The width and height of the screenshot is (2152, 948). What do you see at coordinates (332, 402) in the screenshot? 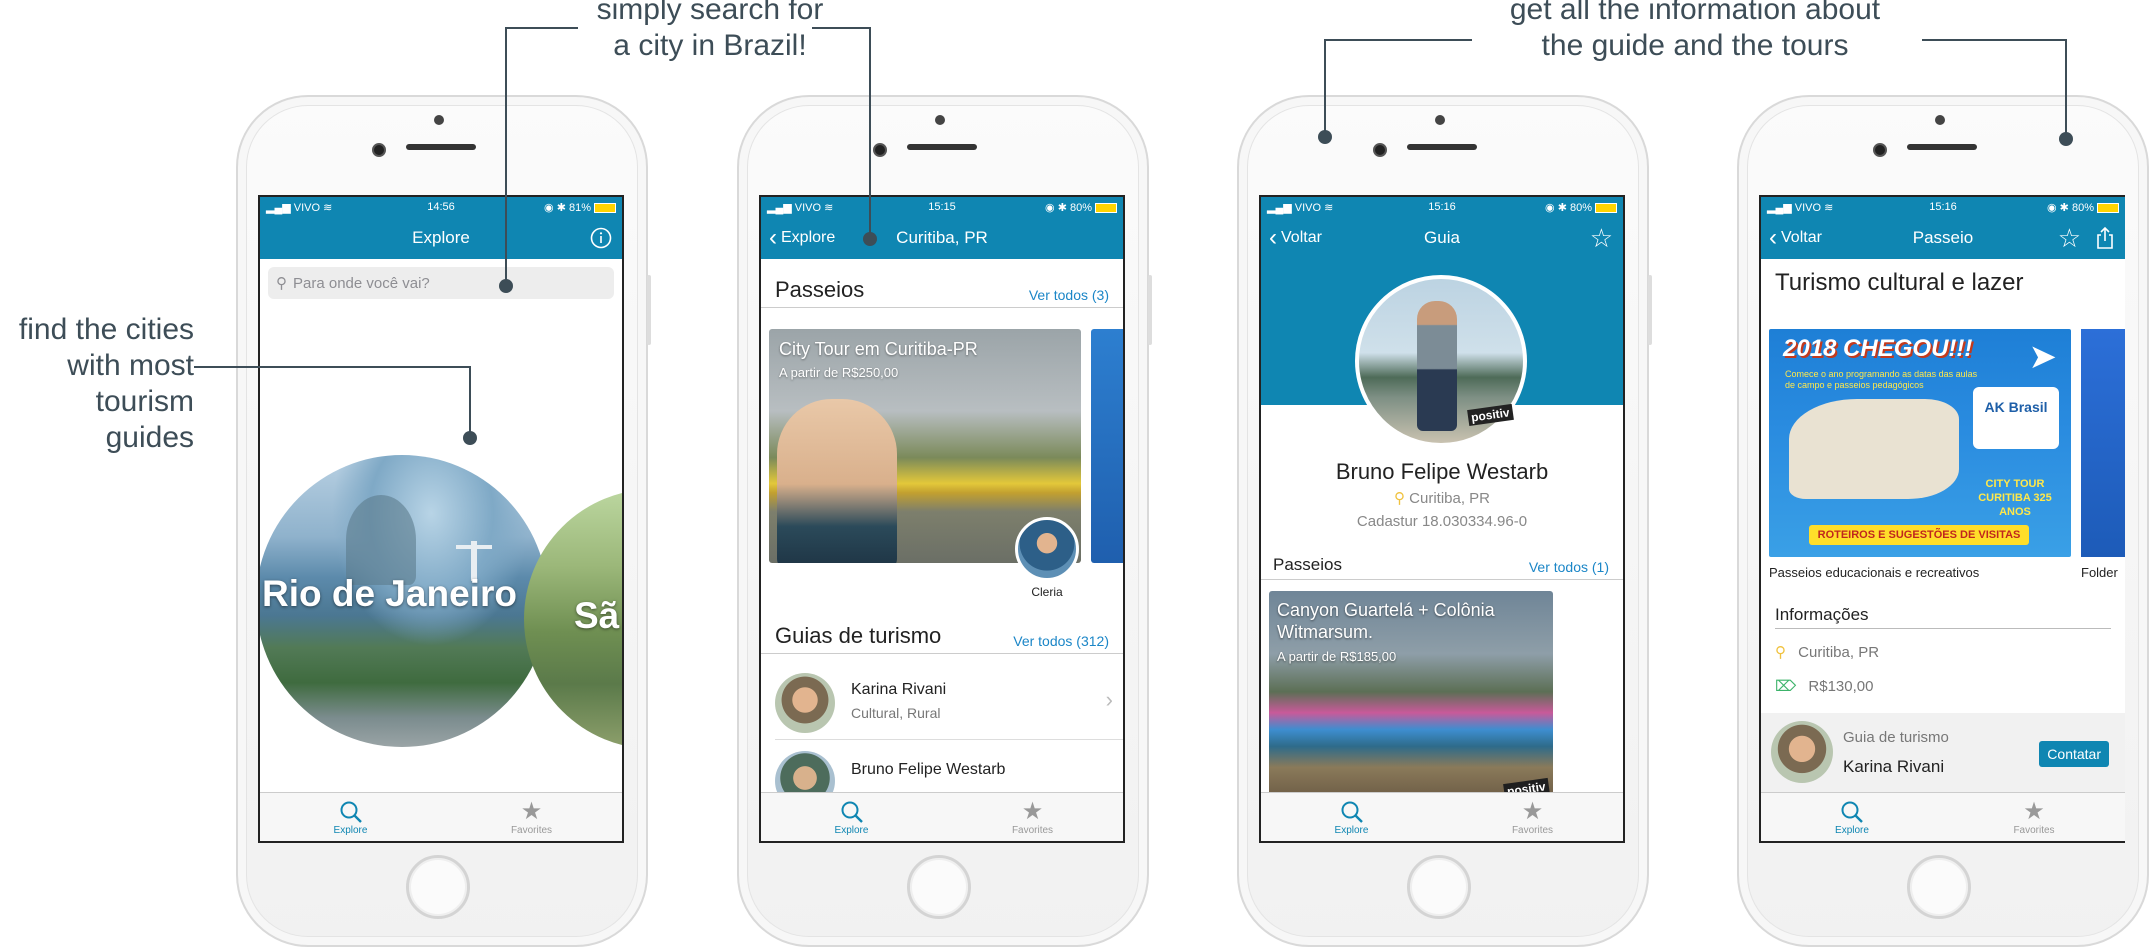
I see `callout-line-cities` at bounding box center [332, 402].